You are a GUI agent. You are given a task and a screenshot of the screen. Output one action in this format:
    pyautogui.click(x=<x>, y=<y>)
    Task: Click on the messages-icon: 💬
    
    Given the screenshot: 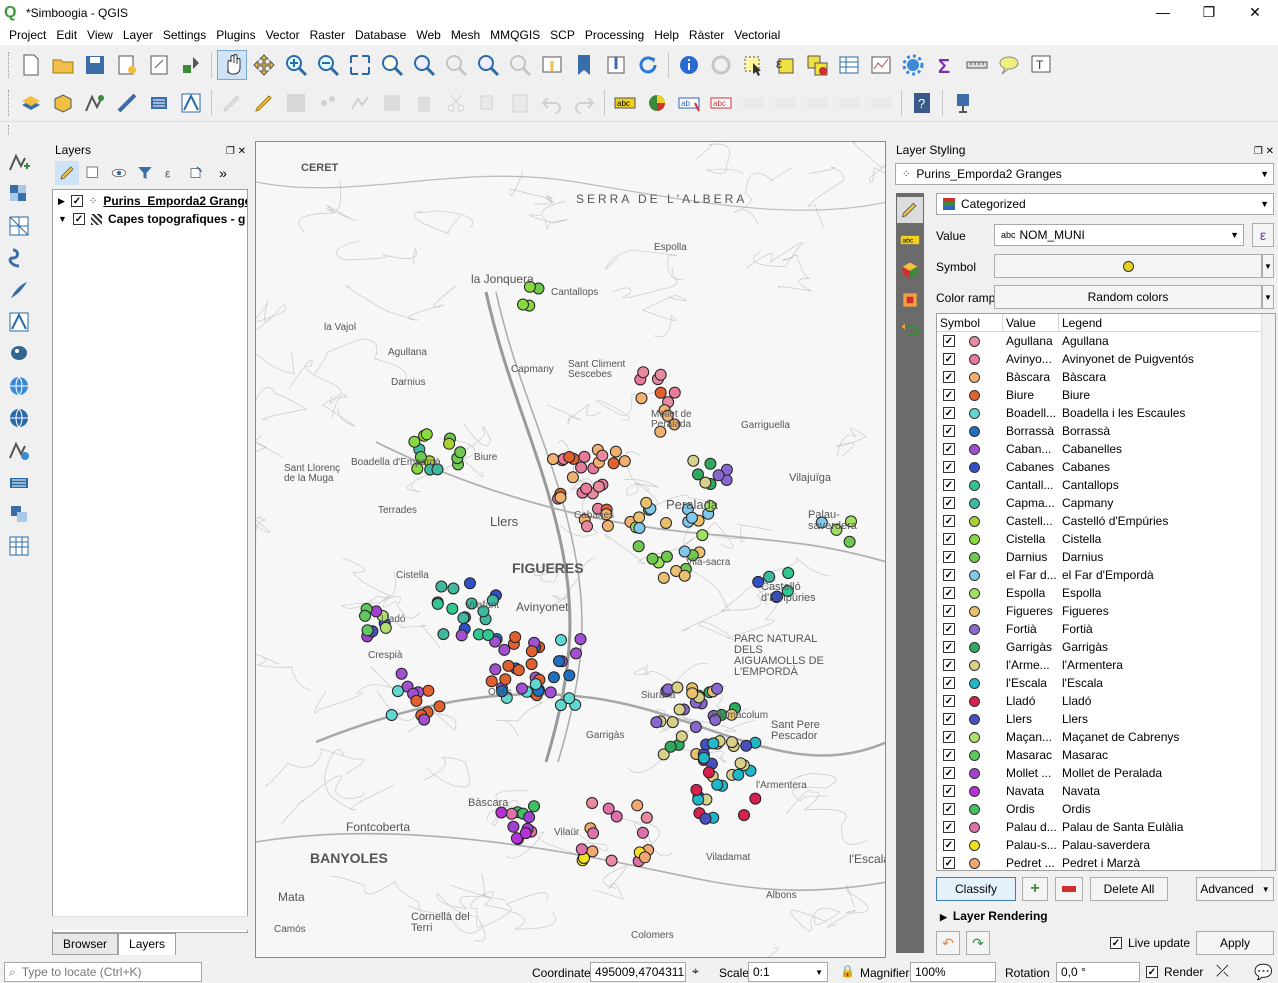 What is the action you would take?
    pyautogui.click(x=1263, y=972)
    